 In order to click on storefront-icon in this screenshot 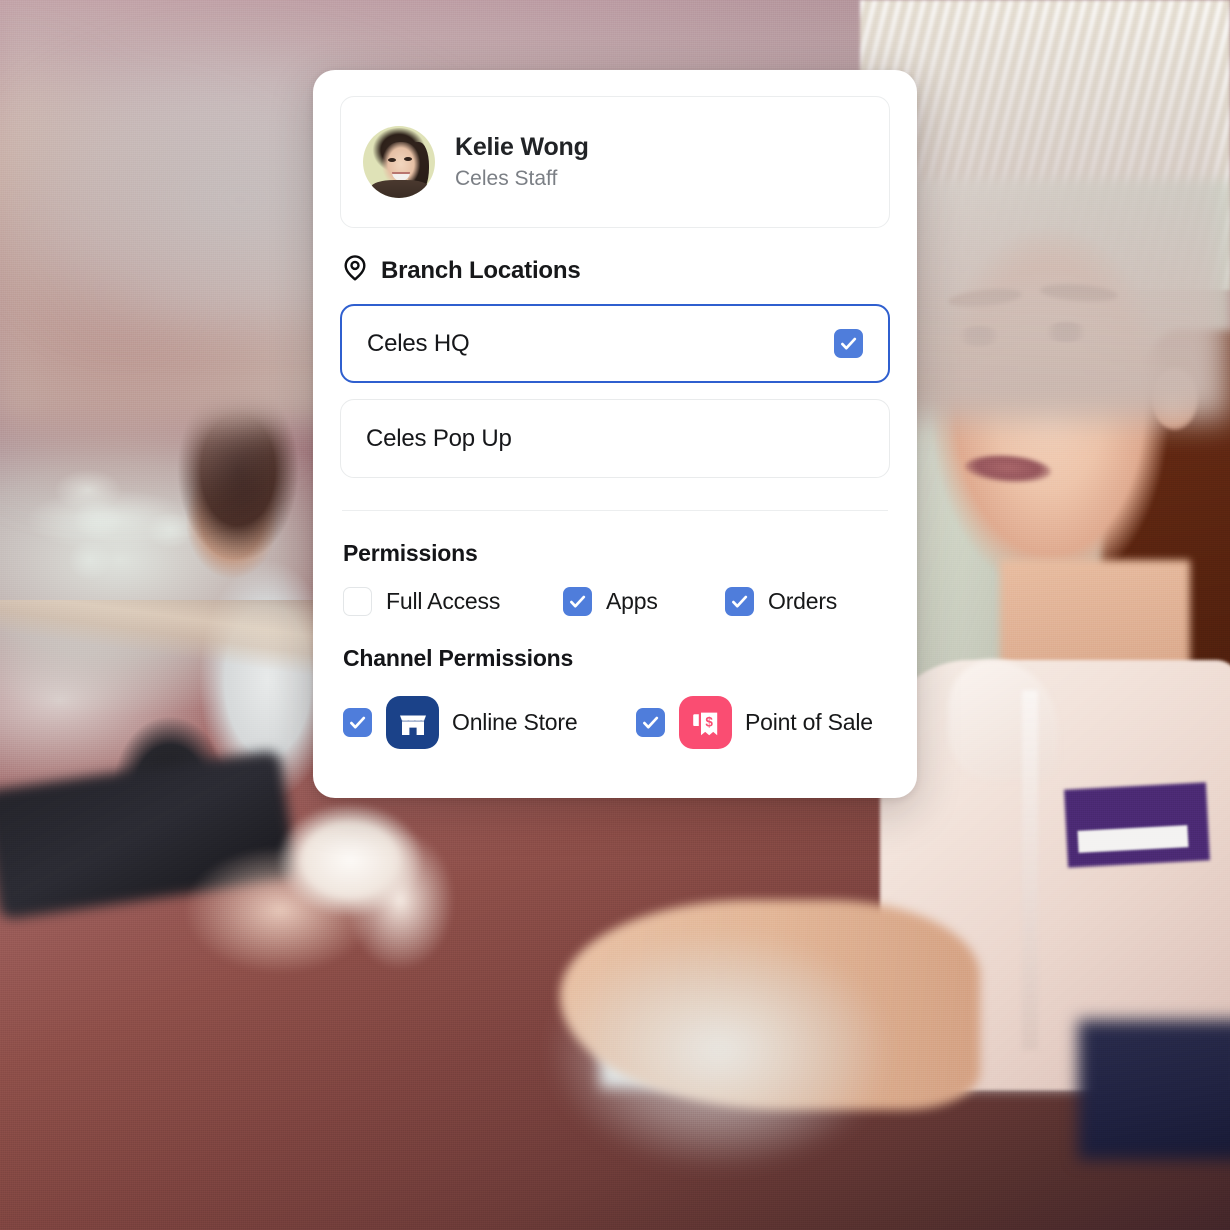, I will do `click(412, 722)`.